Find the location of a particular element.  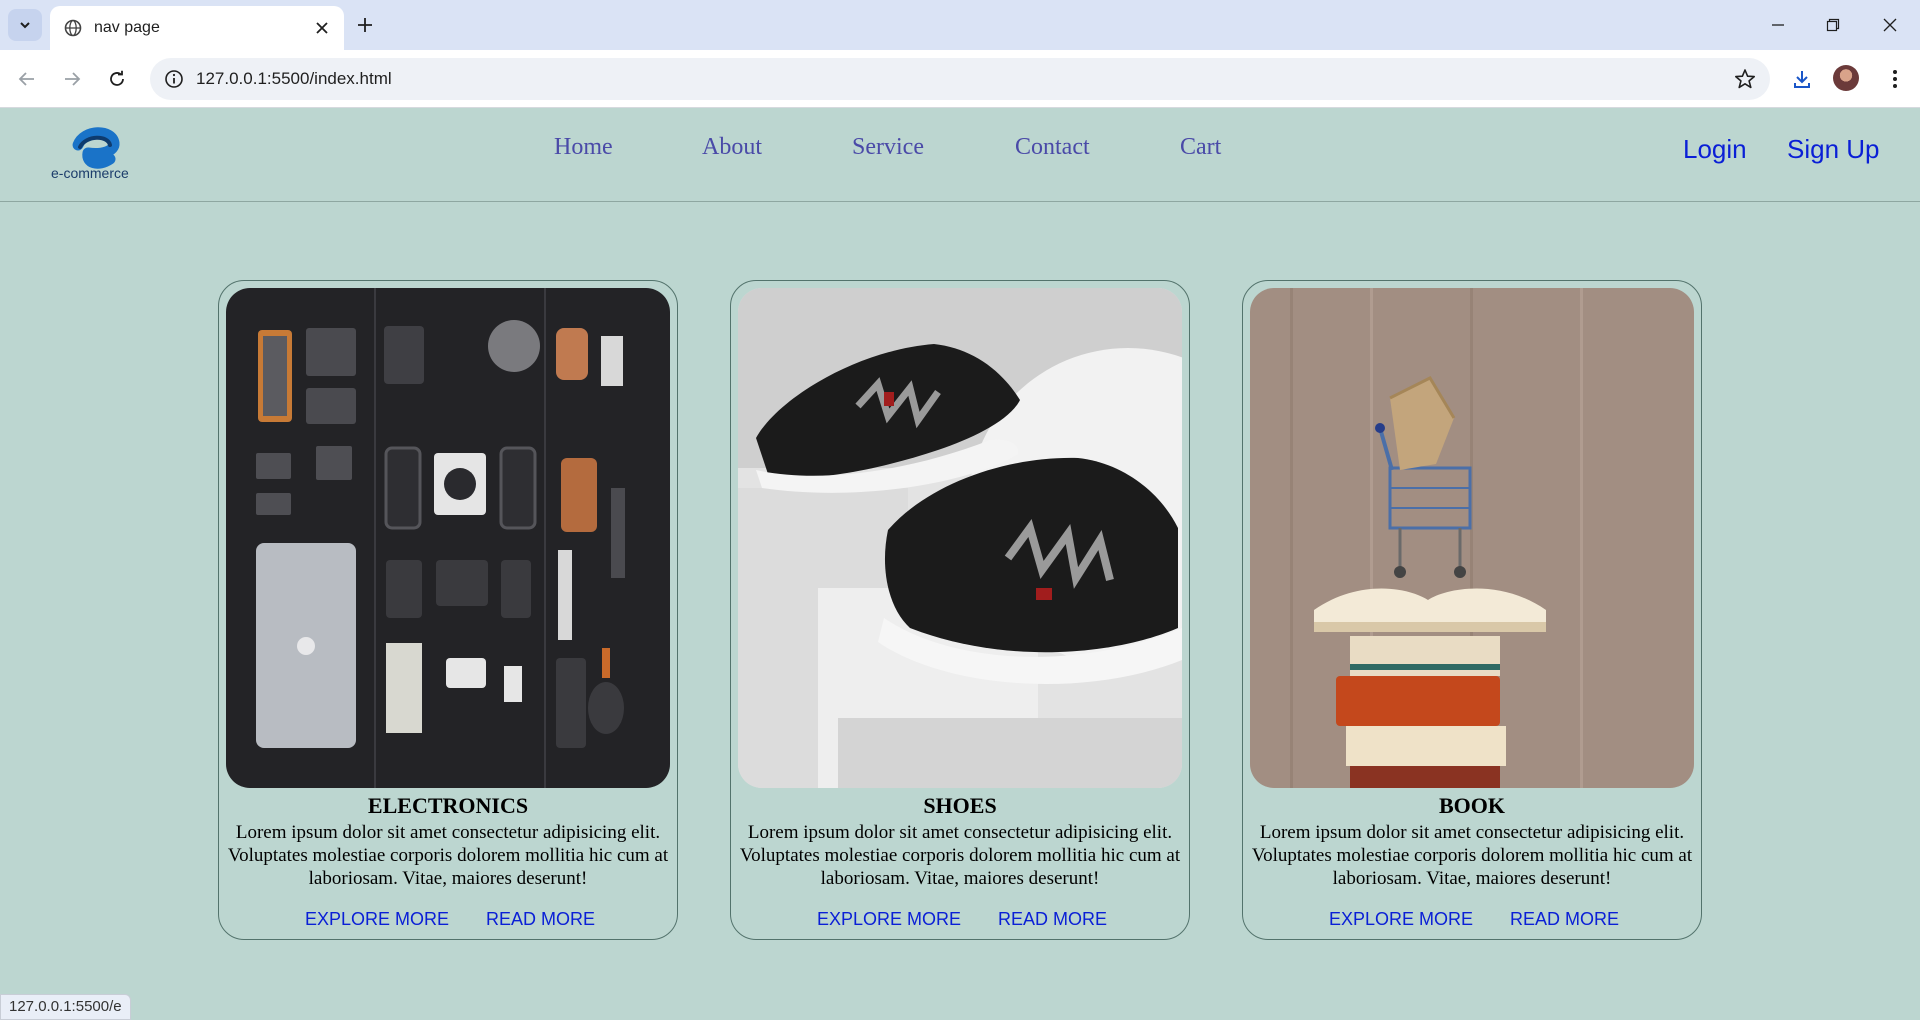

nav-contact-link: Contact is located at coordinates (1052, 147).